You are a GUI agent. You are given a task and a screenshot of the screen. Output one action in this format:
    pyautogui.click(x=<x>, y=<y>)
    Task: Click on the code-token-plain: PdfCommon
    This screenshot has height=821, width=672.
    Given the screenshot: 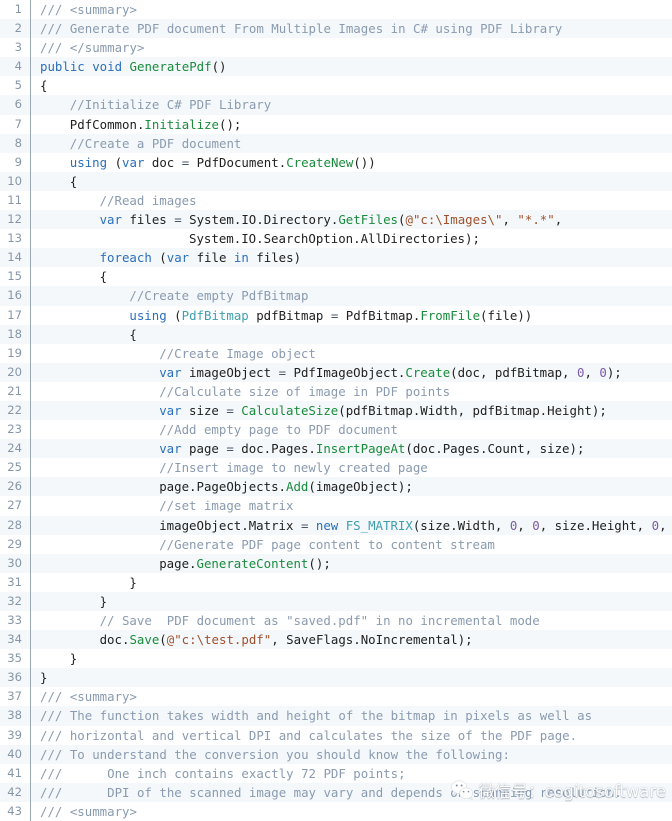 What is the action you would take?
    pyautogui.click(x=103, y=124)
    